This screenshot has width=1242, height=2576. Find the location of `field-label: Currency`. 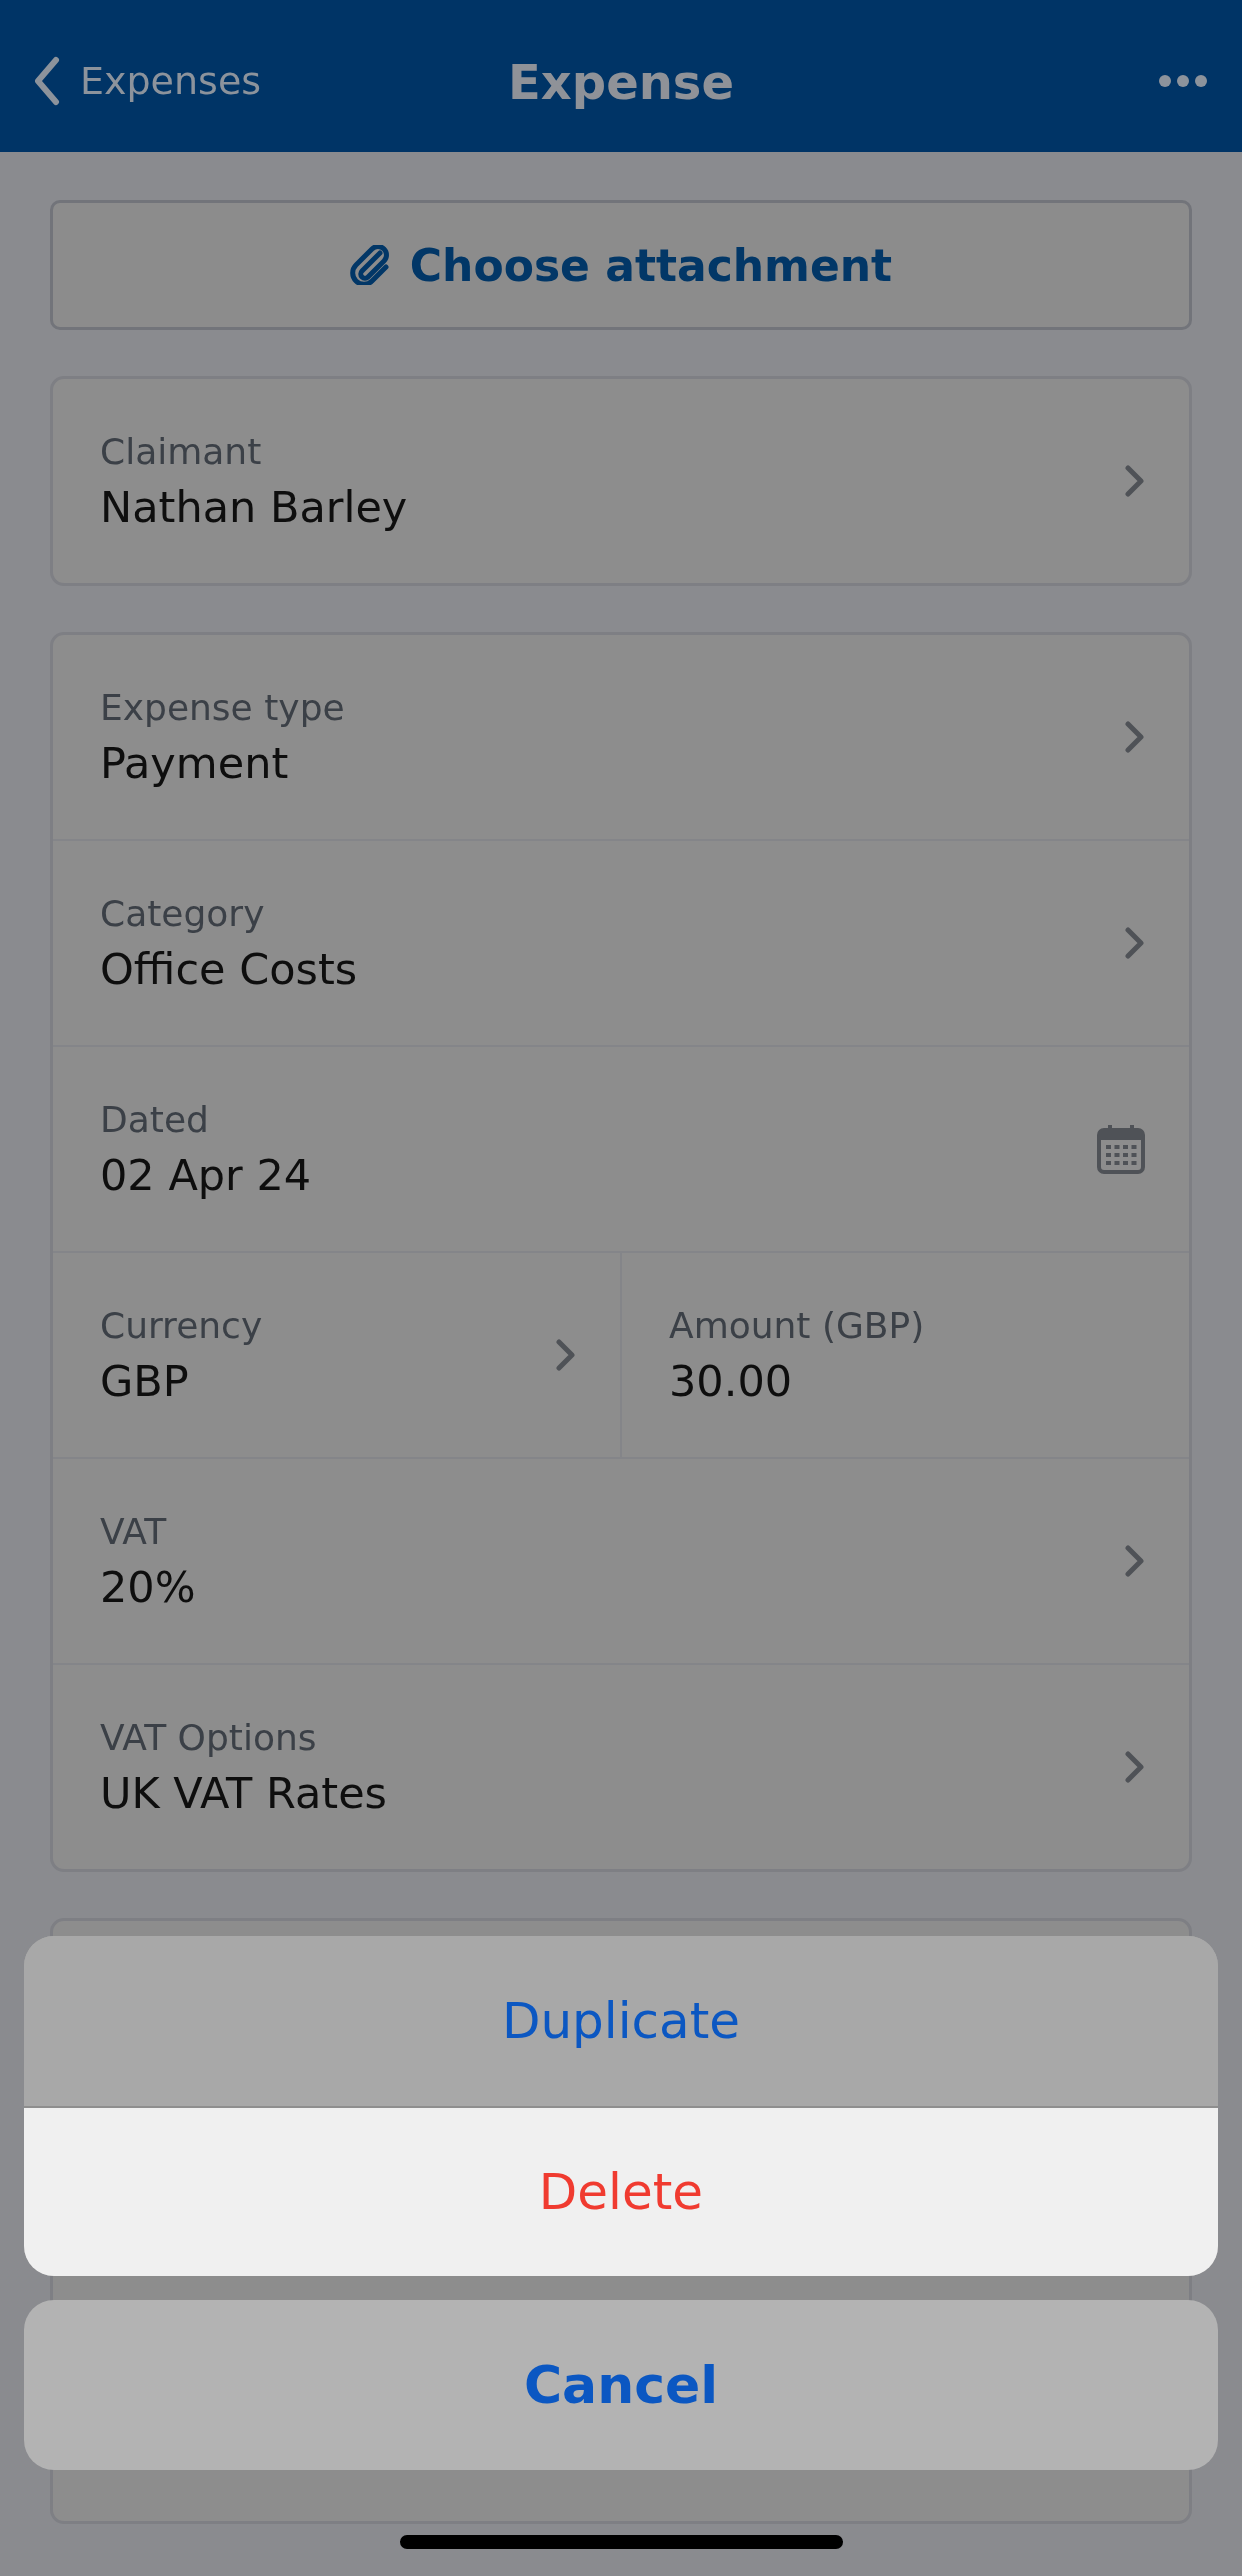

field-label: Currency is located at coordinates (182, 1325).